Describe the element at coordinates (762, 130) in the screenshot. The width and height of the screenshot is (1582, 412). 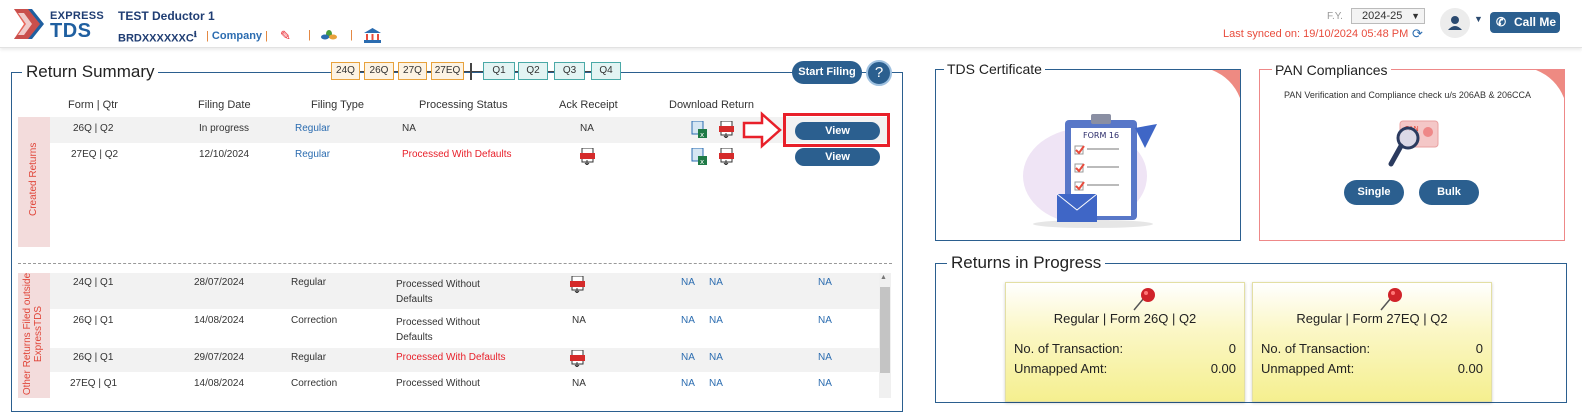
I see `red-arrow-icon` at that location.